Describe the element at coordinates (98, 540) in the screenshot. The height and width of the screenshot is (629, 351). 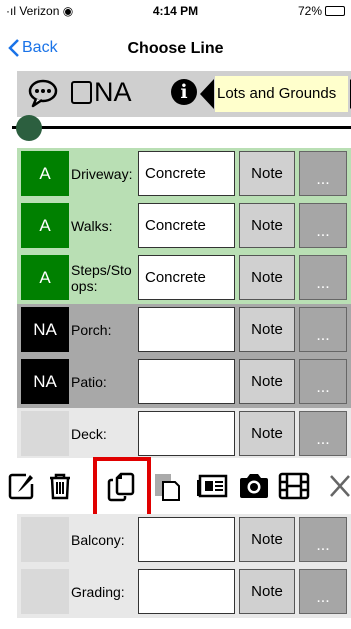
I see `row-label: Balcony:` at that location.